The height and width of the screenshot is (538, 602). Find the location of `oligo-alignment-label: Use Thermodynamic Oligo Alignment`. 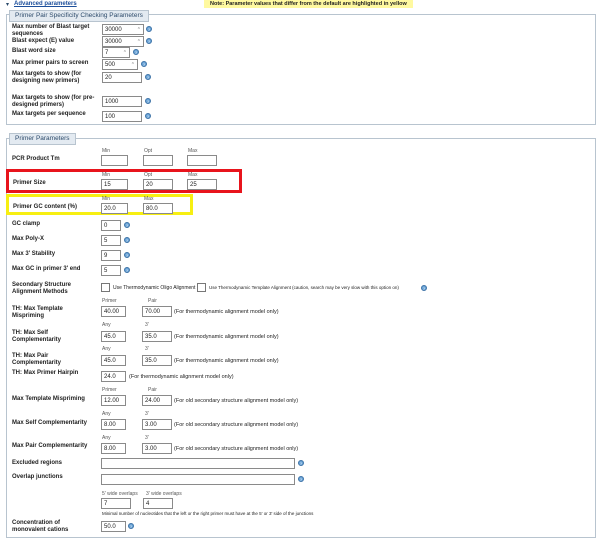

oligo-alignment-label: Use Thermodynamic Oligo Alignment is located at coordinates (154, 288).